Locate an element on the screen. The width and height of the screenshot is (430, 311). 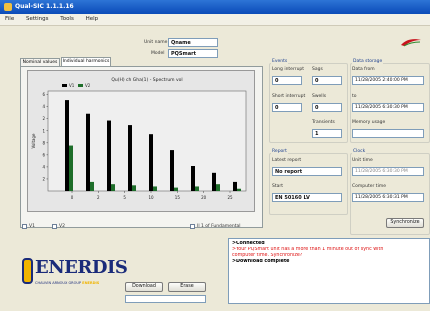
enerdis-logo: ENERDIS CHAUVIN ARNOUX GROUP ENERDIS is located at coordinates (75, 273).